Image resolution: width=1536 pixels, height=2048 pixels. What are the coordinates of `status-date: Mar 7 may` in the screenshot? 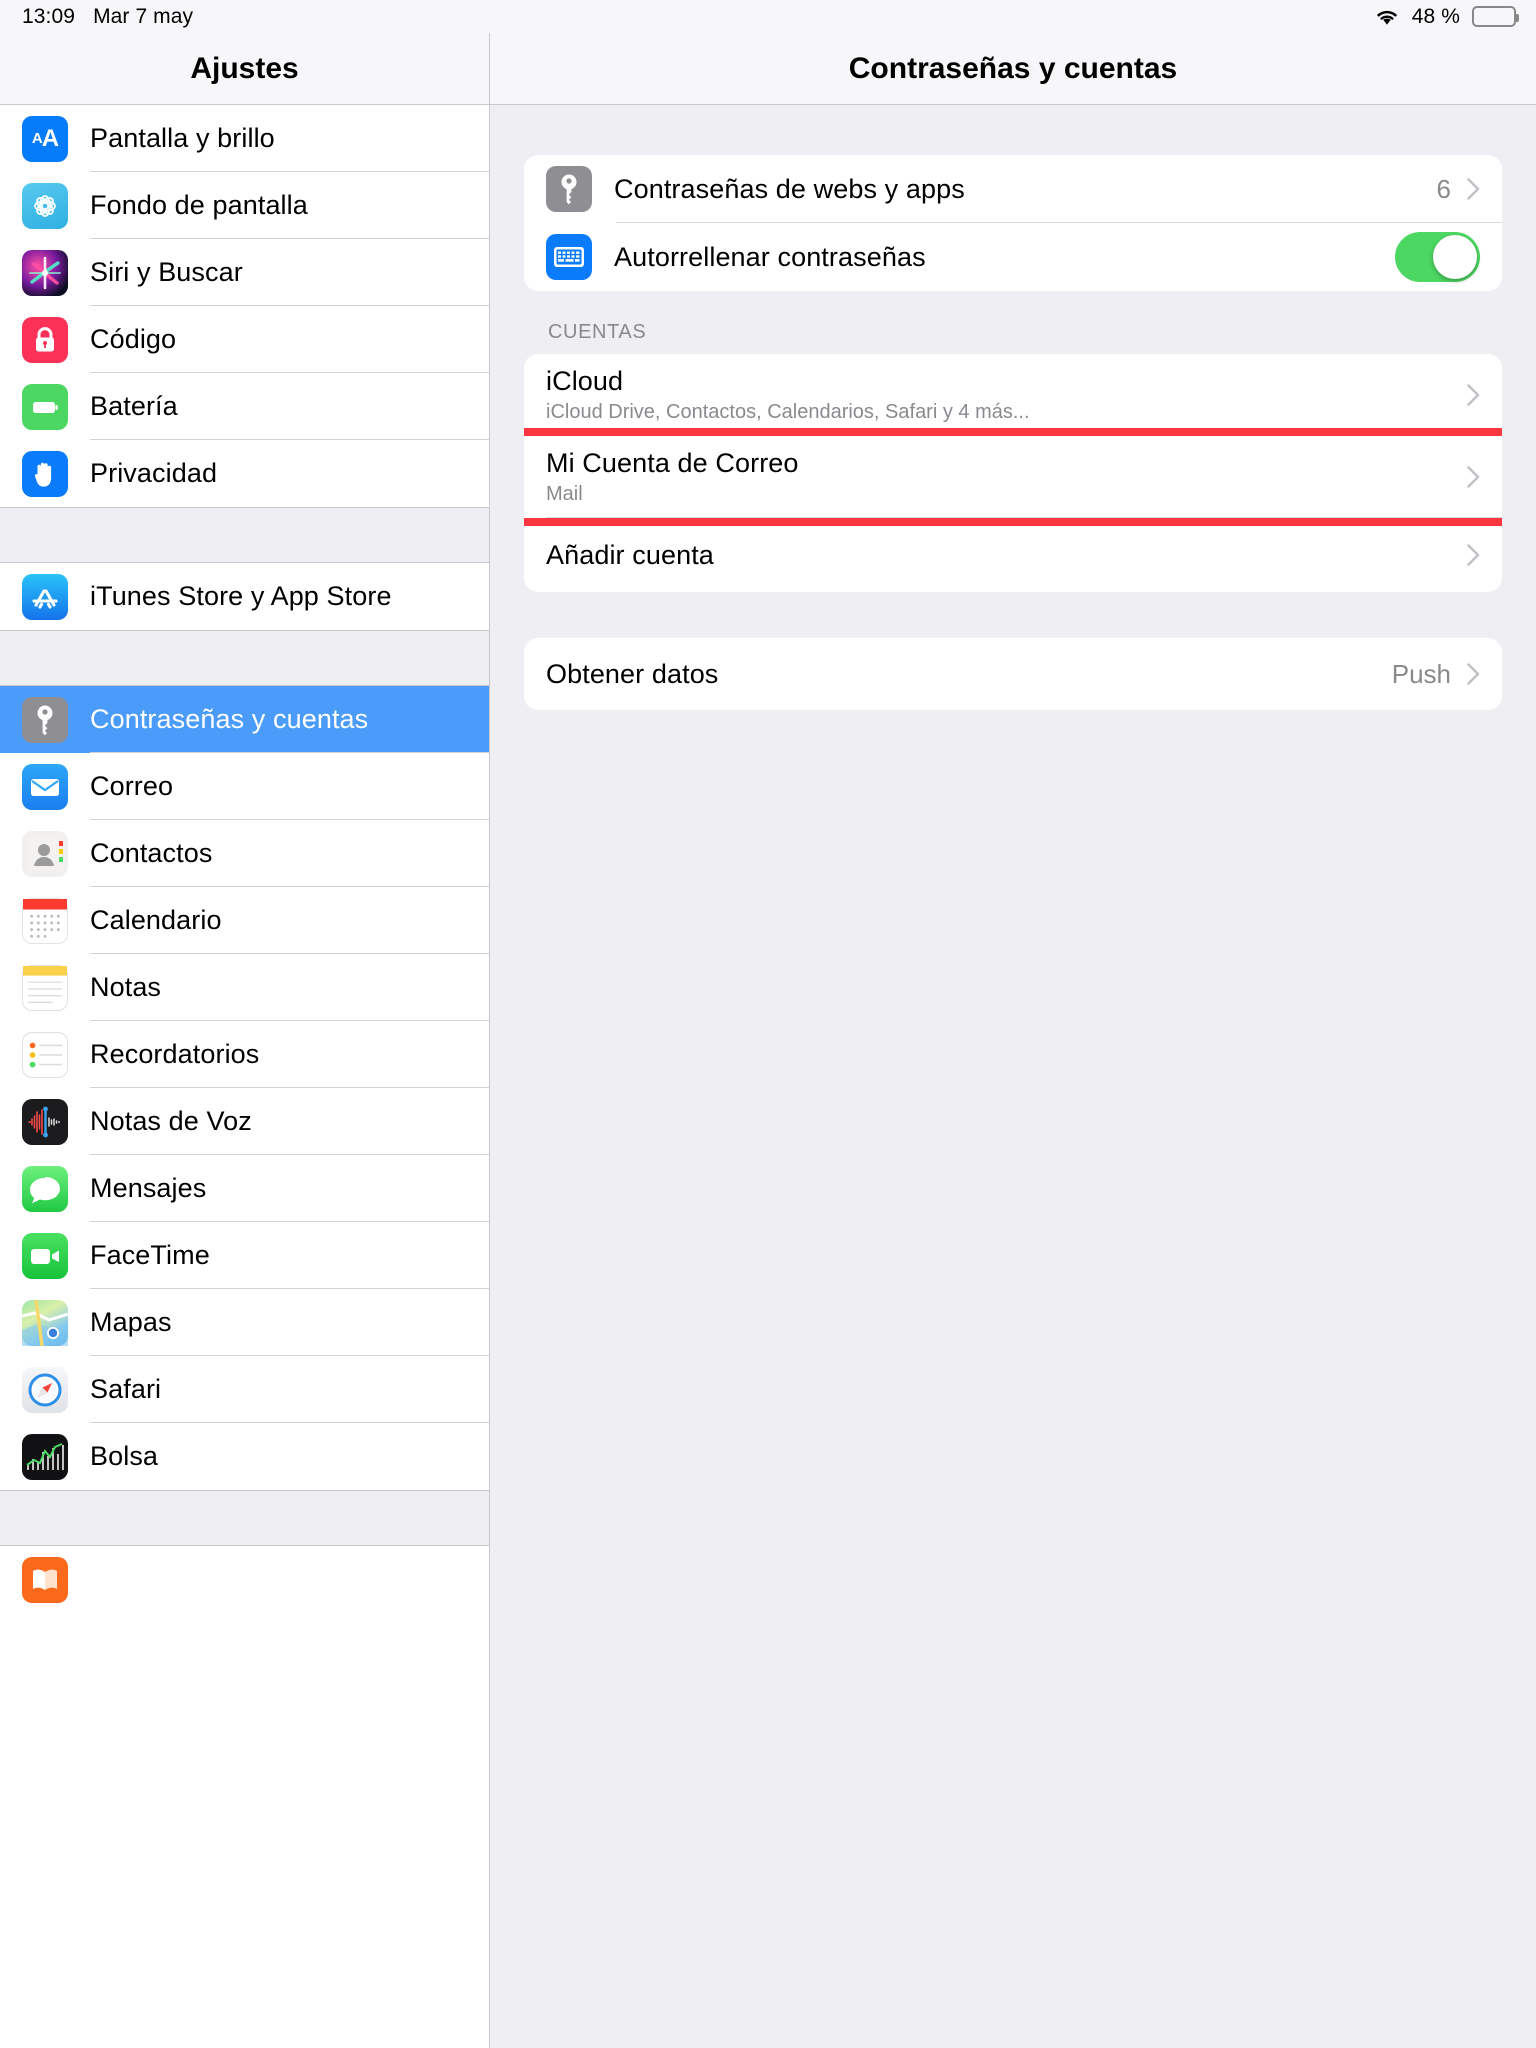 It's located at (143, 16).